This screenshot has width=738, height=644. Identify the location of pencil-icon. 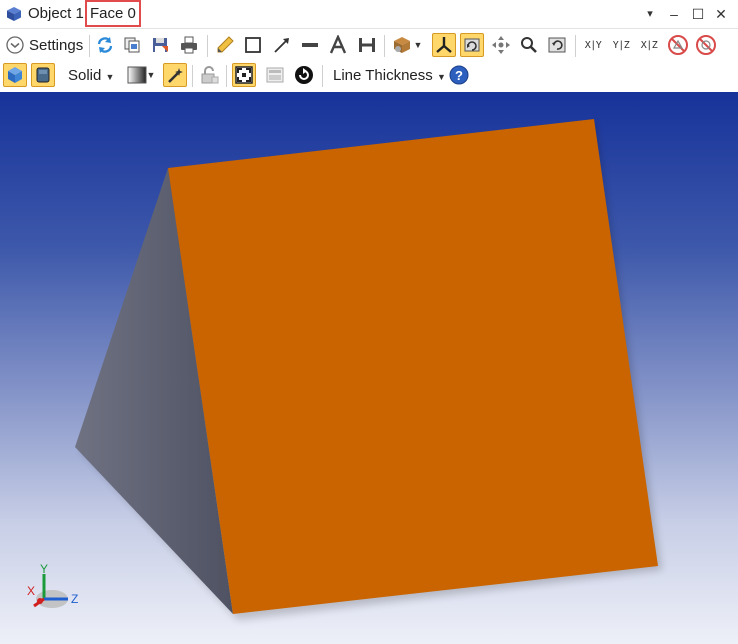
(225, 45).